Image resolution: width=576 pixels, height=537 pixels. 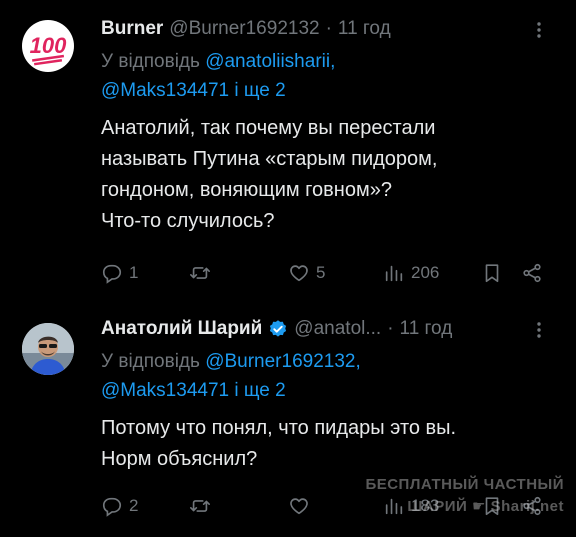 I want to click on mention-link: @anatoliisharii,, so click(x=270, y=61).